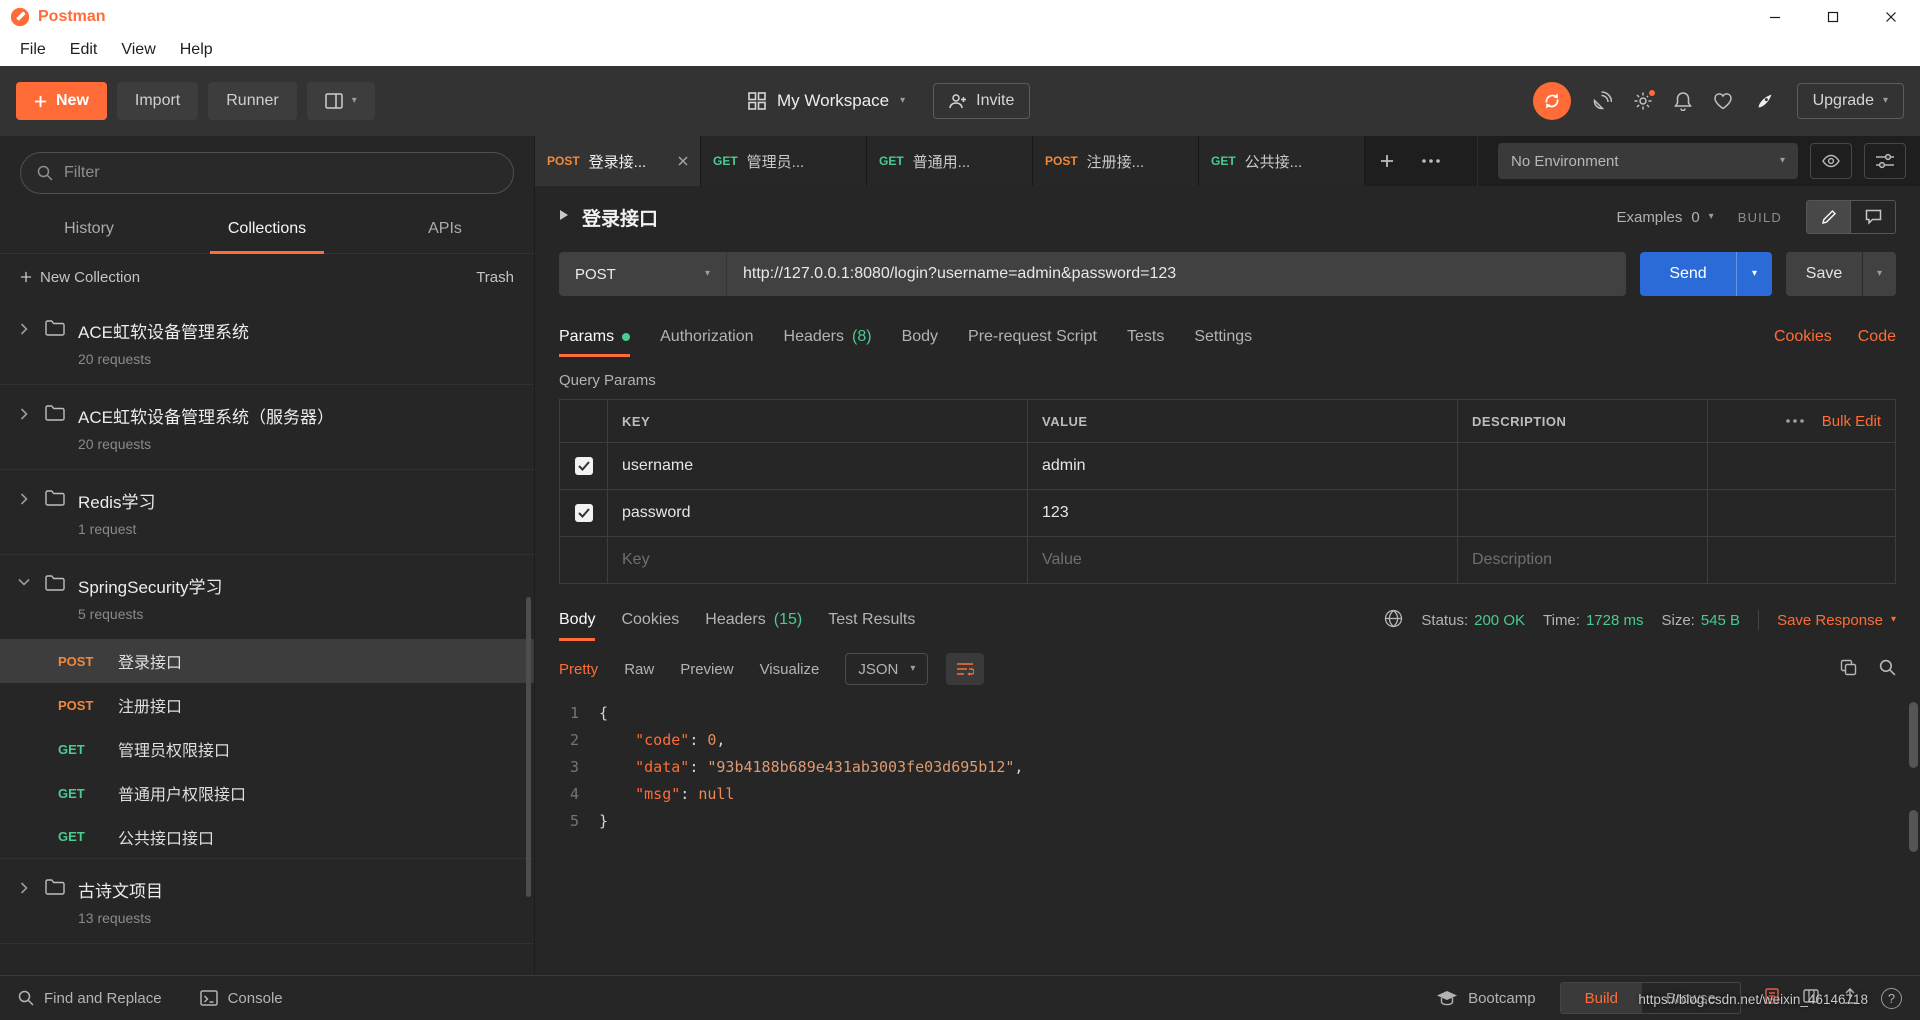  What do you see at coordinates (1885, 161) in the screenshot?
I see `environment-settings-button` at bounding box center [1885, 161].